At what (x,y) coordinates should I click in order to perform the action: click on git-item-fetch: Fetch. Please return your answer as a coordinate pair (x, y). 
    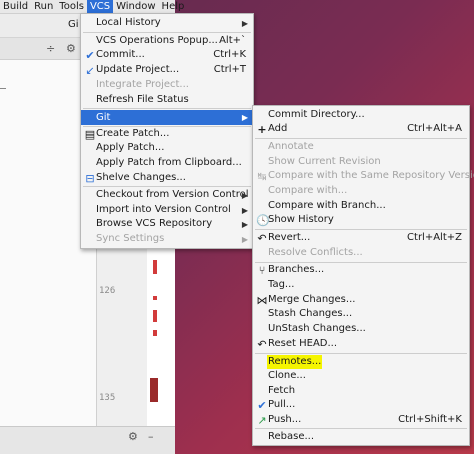
    Looking at the image, I should click on (361, 391).